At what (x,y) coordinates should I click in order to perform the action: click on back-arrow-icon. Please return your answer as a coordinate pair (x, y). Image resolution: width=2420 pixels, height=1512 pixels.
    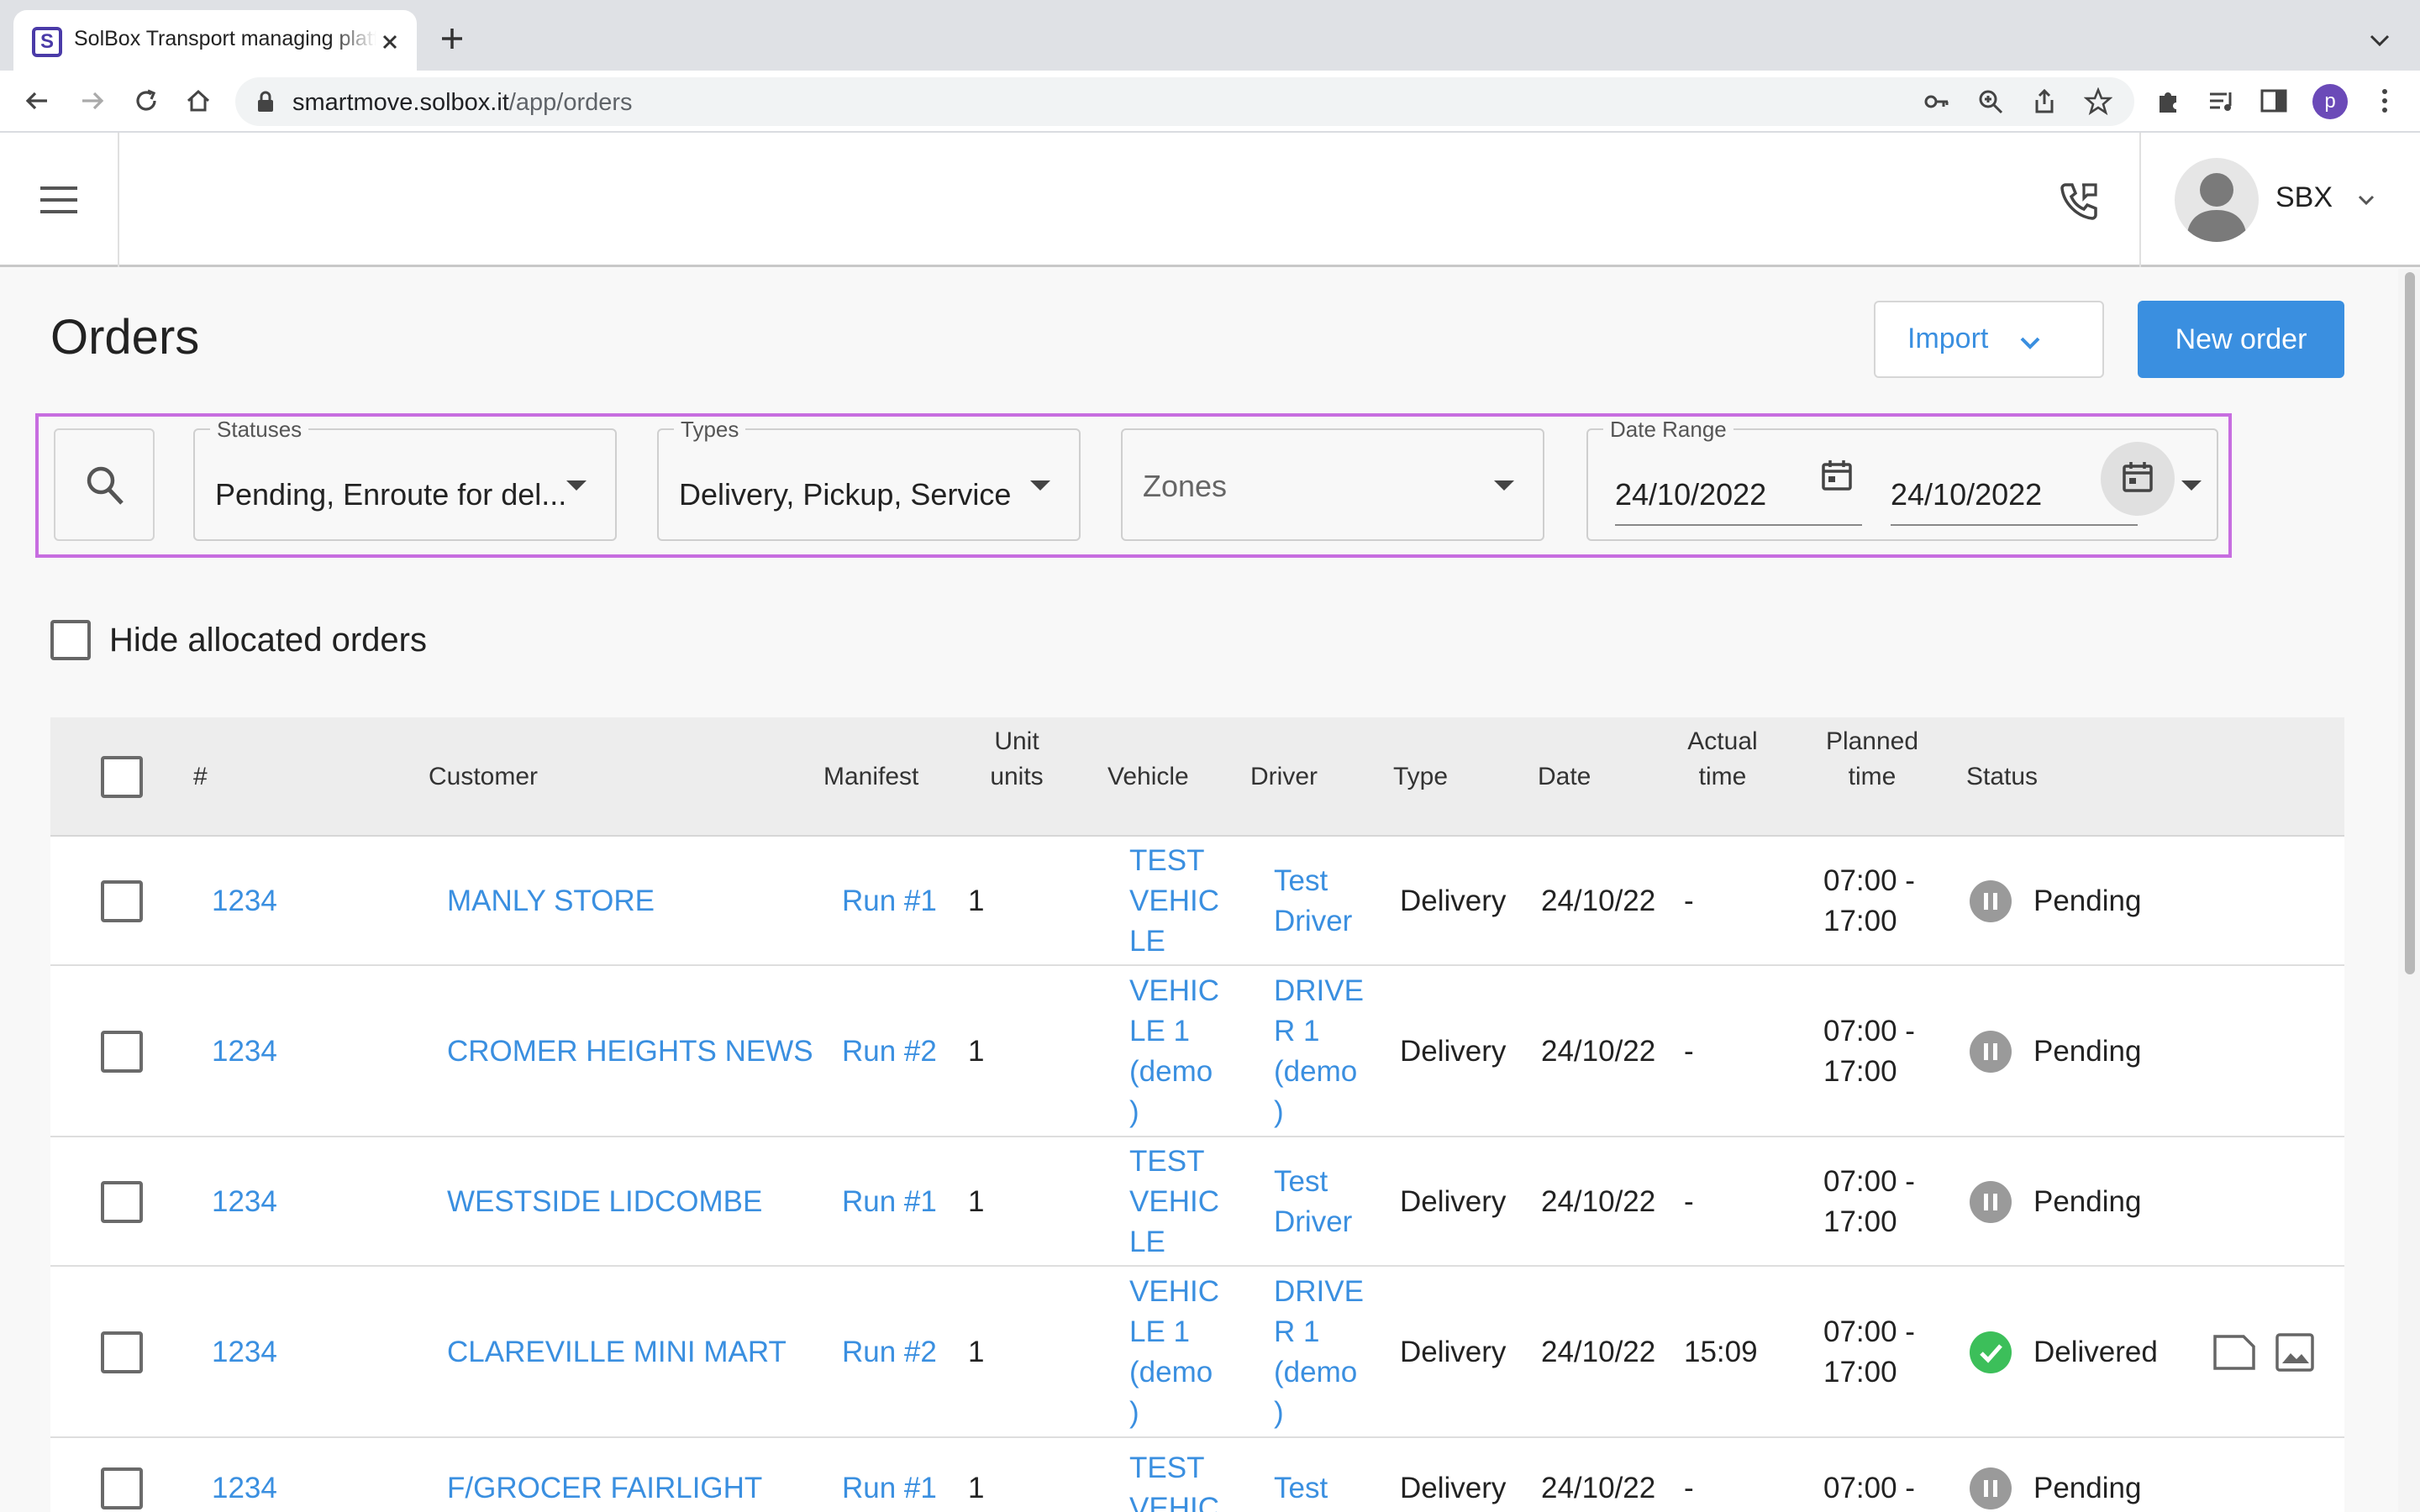
    Looking at the image, I should click on (36, 100).